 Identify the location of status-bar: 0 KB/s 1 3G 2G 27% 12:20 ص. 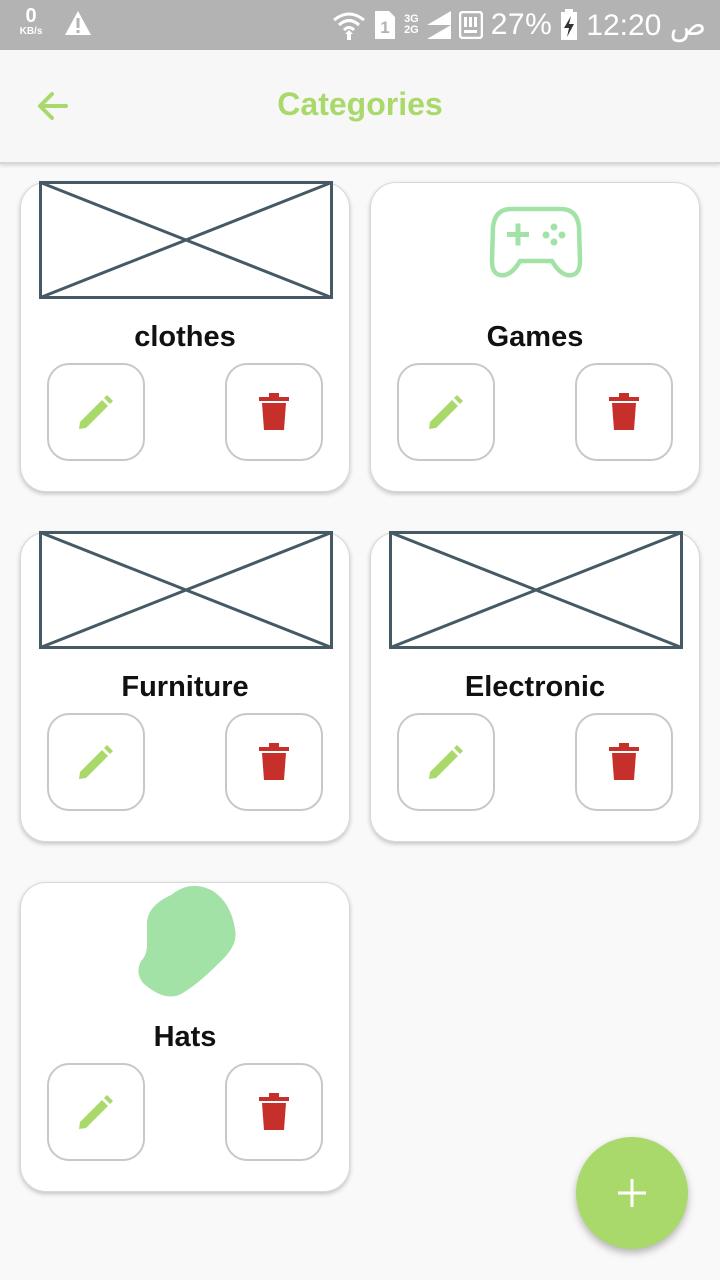
(360, 25).